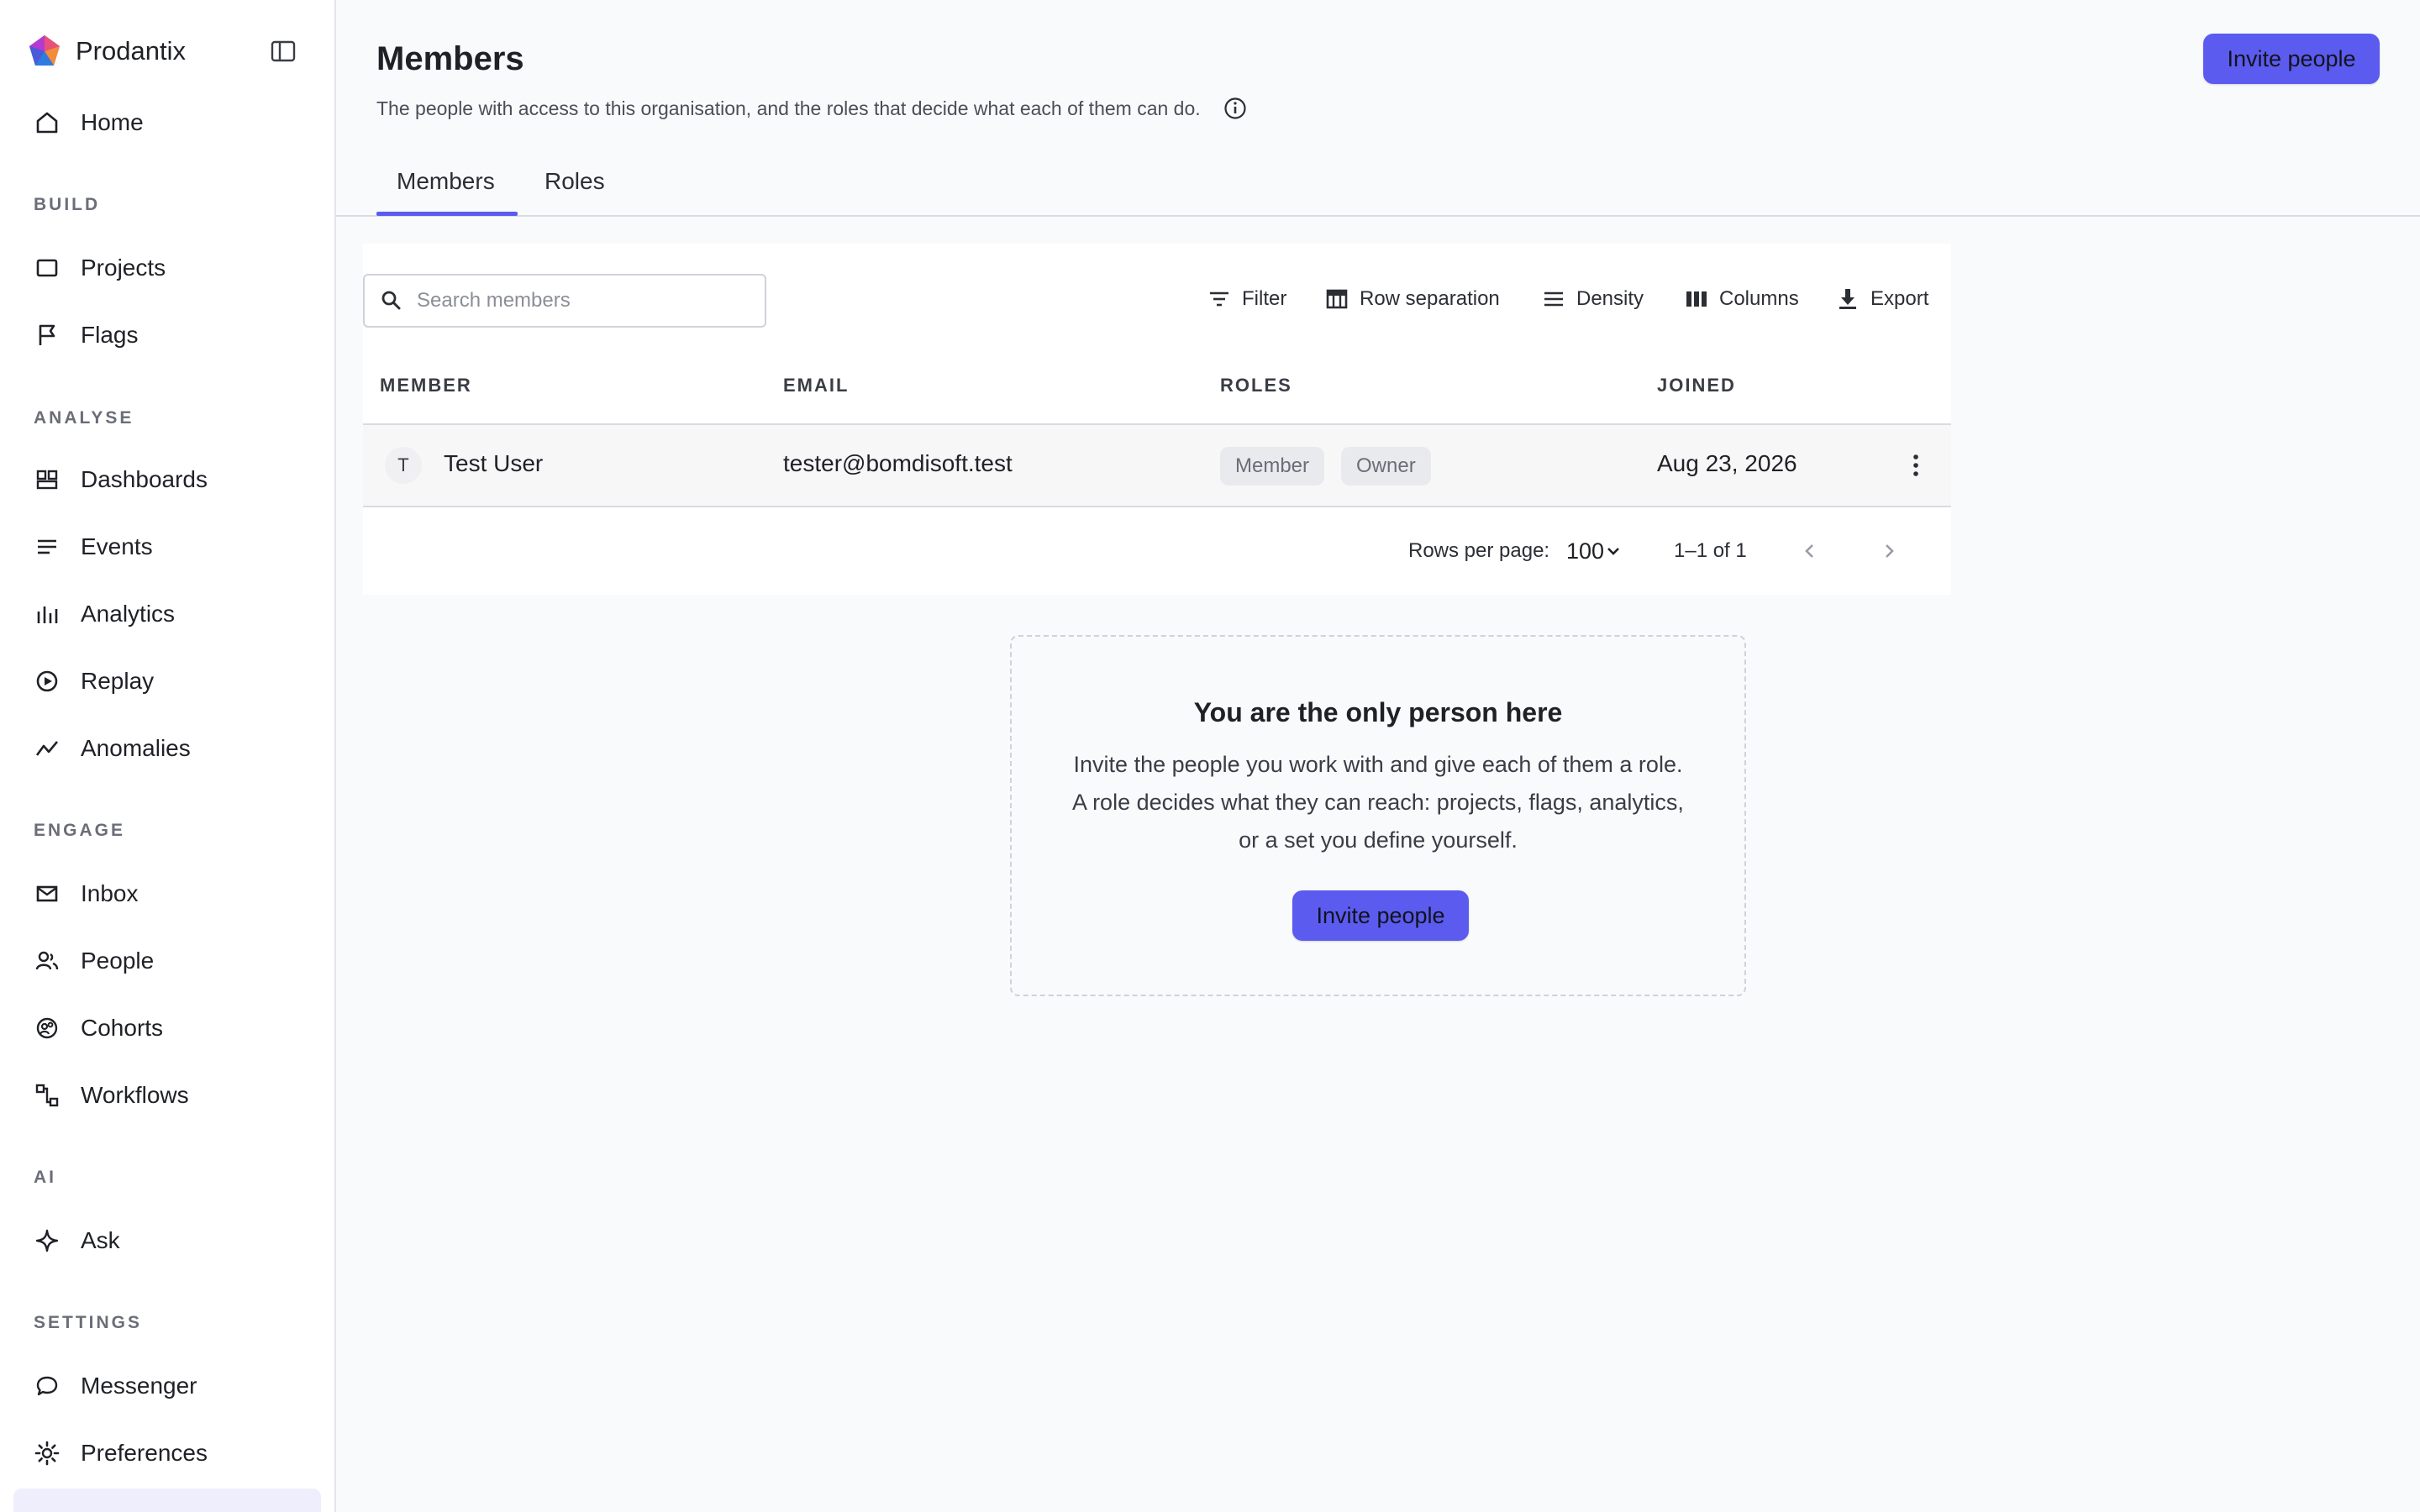 This screenshot has height=1512, width=2420. What do you see at coordinates (47, 1453) in the screenshot?
I see `gear-icon` at bounding box center [47, 1453].